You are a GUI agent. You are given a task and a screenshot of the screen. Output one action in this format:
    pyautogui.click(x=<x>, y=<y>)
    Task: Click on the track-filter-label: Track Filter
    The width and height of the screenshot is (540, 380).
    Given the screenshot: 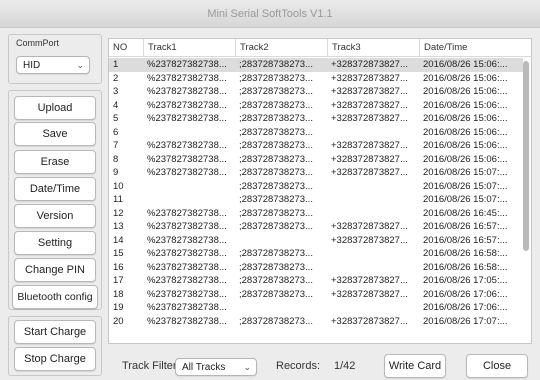 What is the action you would take?
    pyautogui.click(x=149, y=366)
    